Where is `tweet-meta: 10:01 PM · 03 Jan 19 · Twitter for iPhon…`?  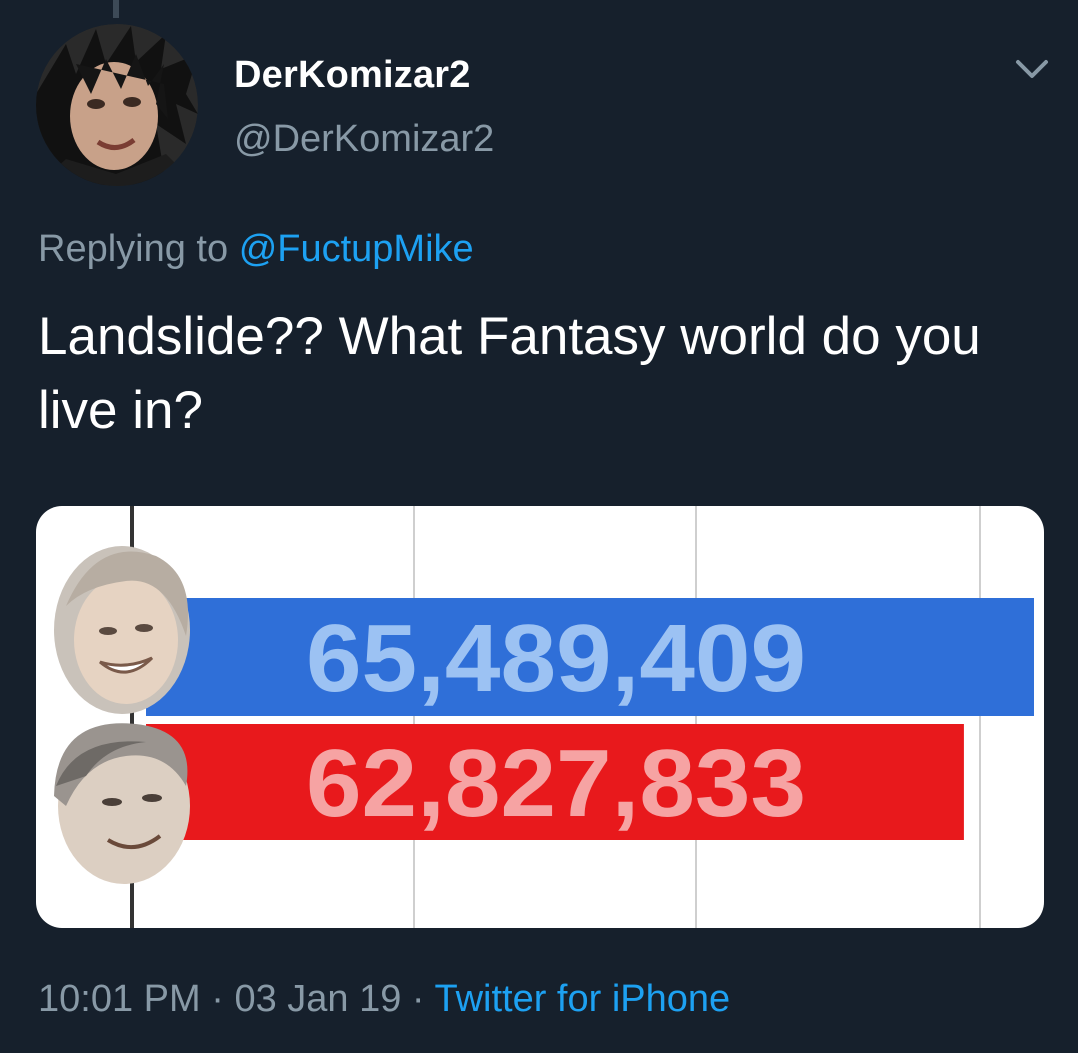
tweet-meta: 10:01 PM · 03 Jan 19 · Twitter for iPhon… is located at coordinates (384, 999).